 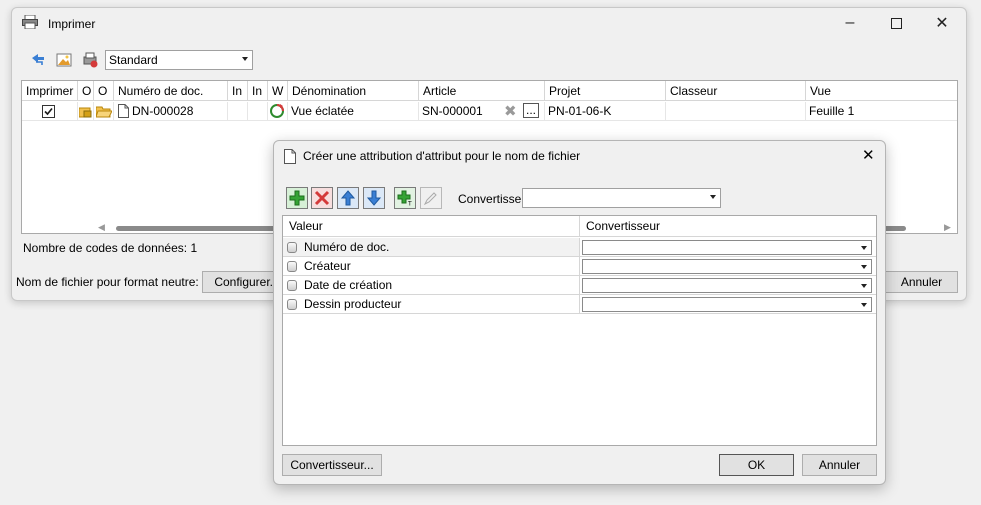 I want to click on arrow-down-icon, so click(x=374, y=198).